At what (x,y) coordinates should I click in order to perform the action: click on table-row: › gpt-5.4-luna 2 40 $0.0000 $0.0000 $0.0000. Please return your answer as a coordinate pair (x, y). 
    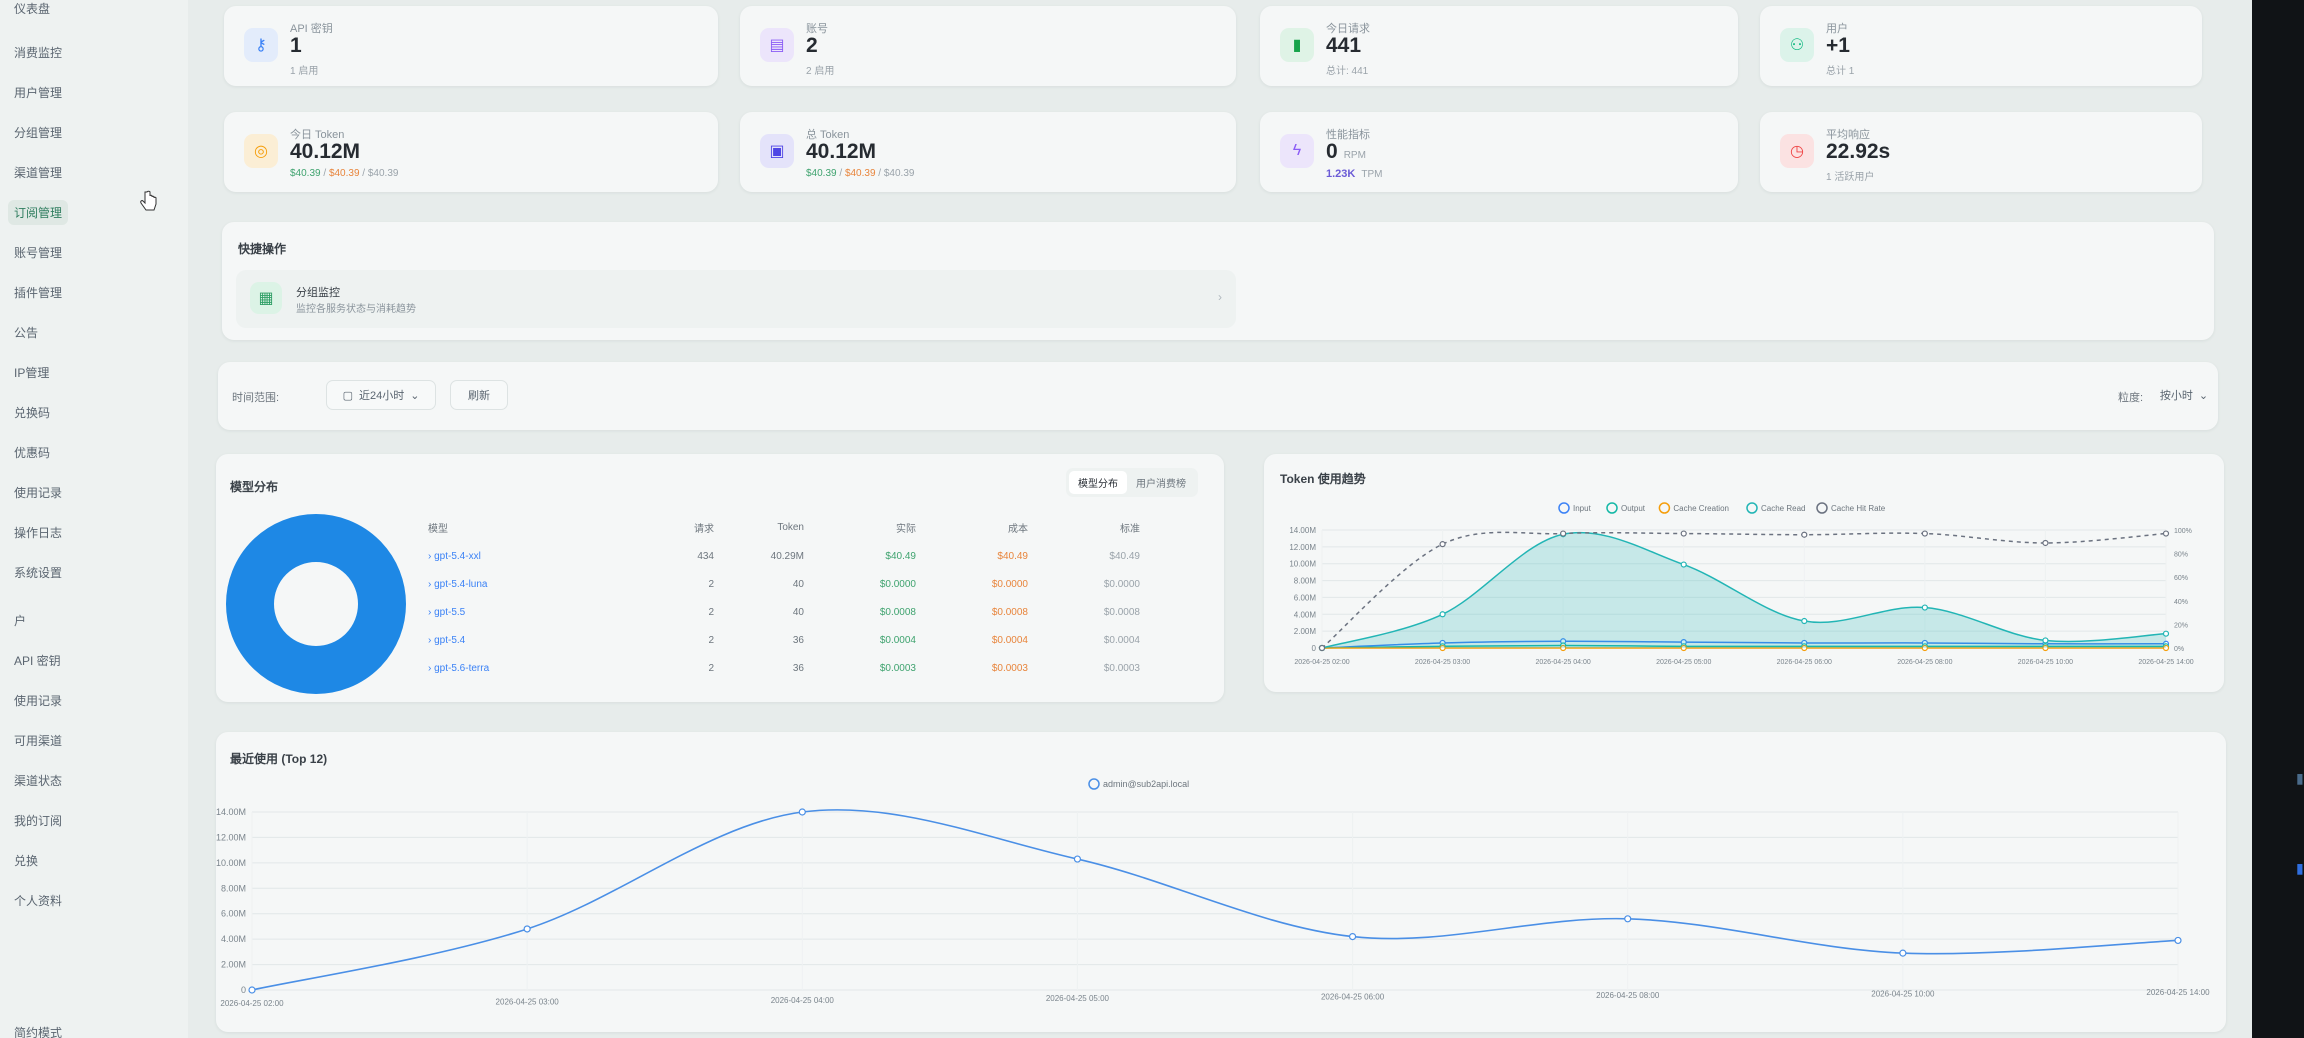
    Looking at the image, I should click on (784, 584).